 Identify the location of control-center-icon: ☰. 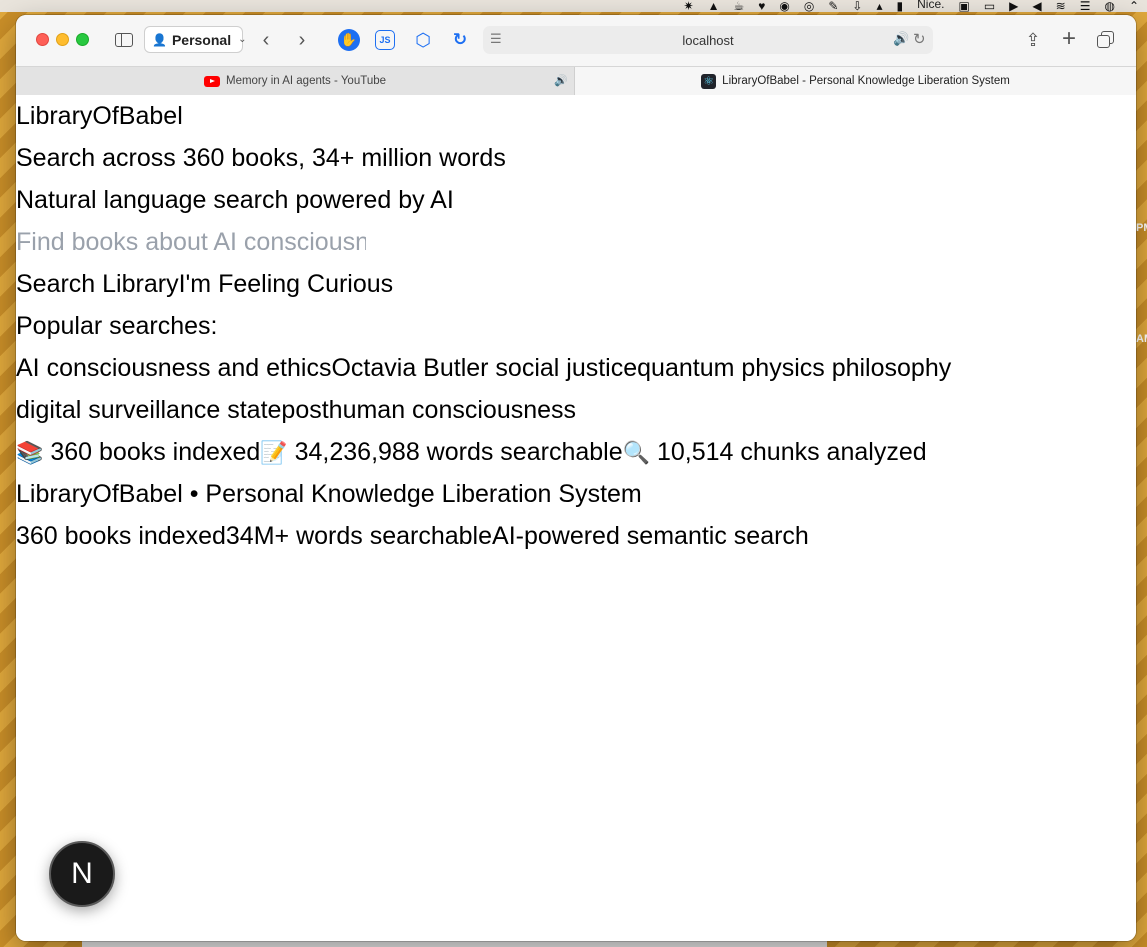
(1085, 6).